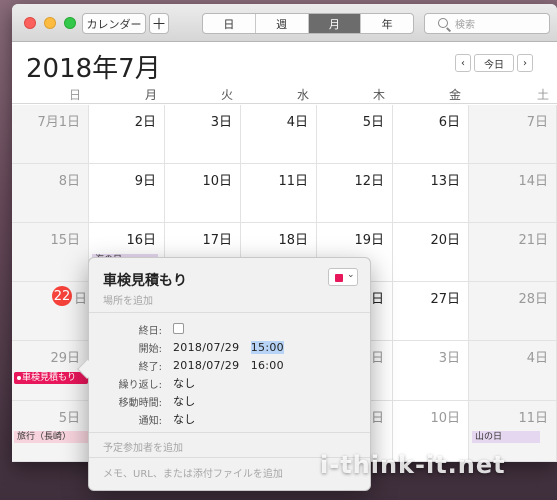 Image resolution: width=557 pixels, height=500 pixels. Describe the element at coordinates (69, 181) in the screenshot. I see `day-number: 8日` at that location.